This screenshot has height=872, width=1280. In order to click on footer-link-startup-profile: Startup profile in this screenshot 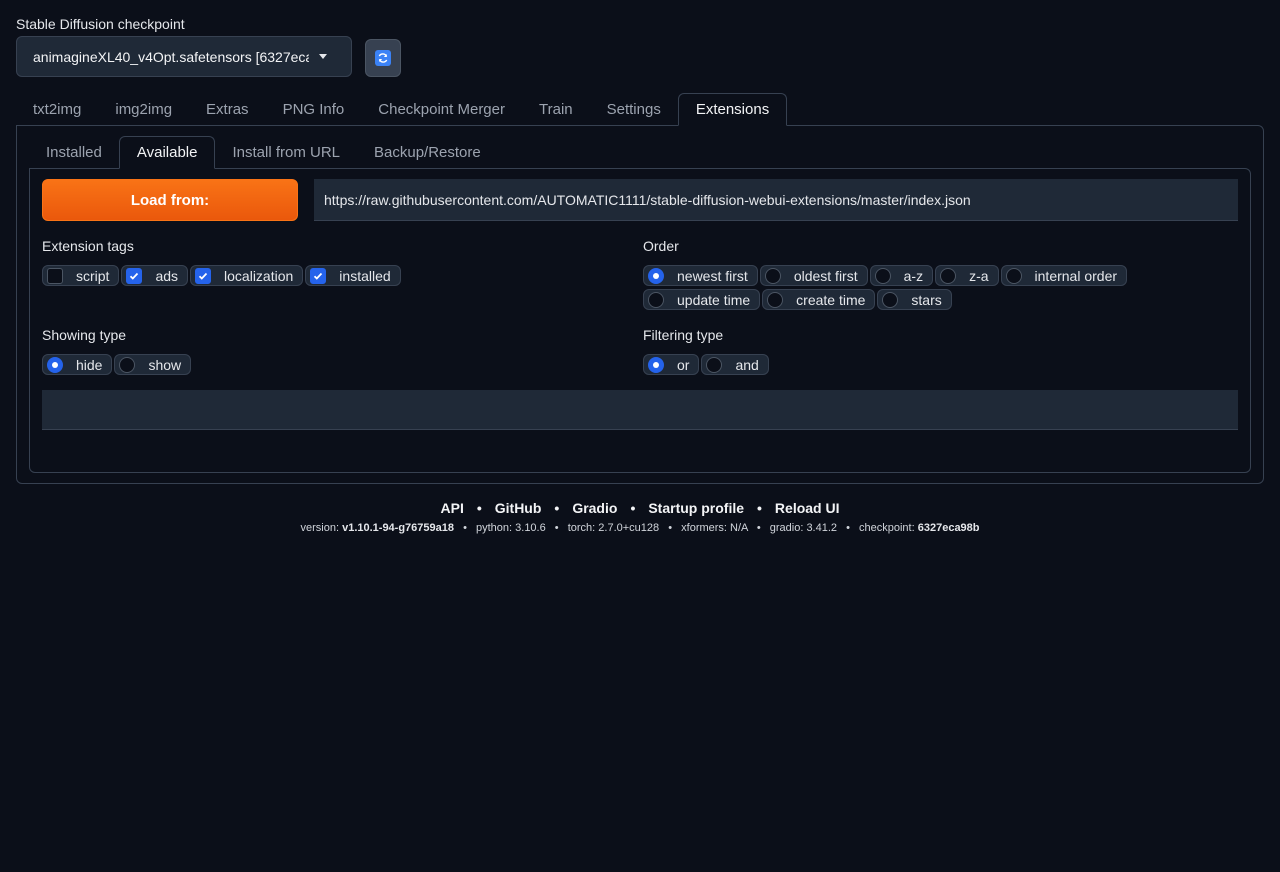, I will do `click(696, 508)`.